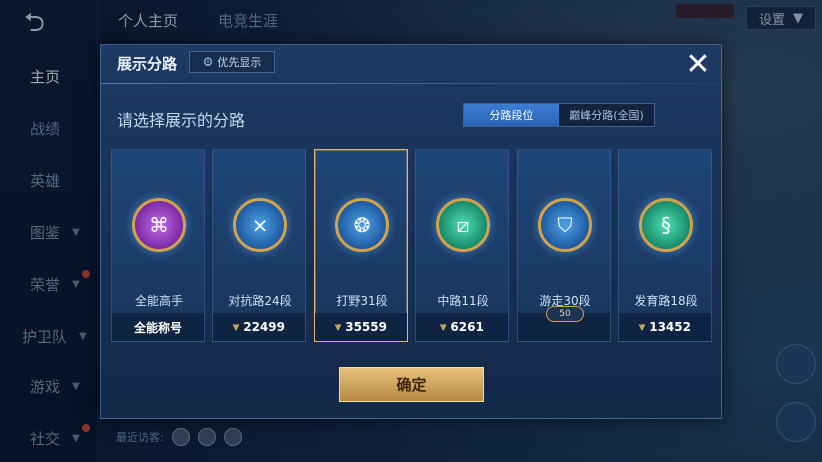 This screenshot has width=822, height=462. I want to click on lane-mode-toggle: 分路段位 巅峰分路(全国), so click(559, 115).